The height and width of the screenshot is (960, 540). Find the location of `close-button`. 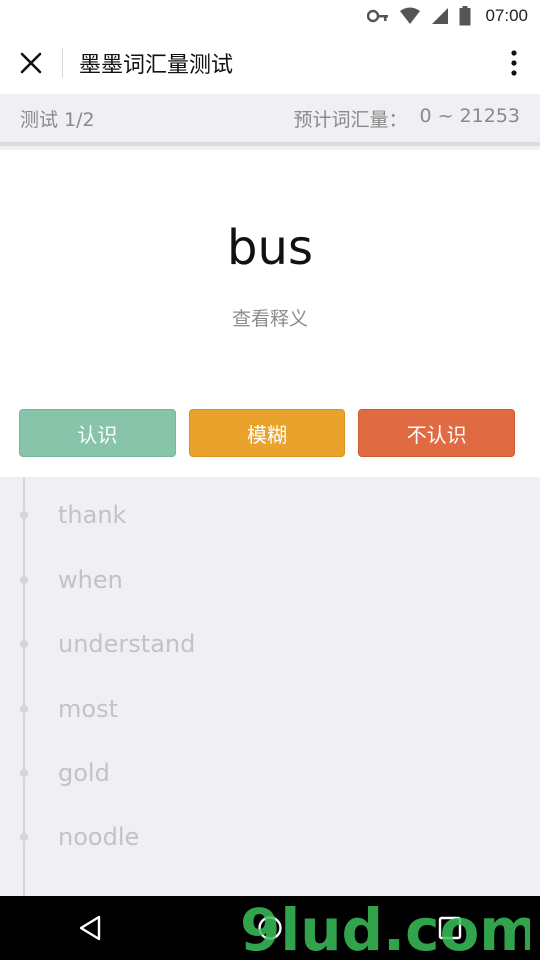

close-button is located at coordinates (31, 63).